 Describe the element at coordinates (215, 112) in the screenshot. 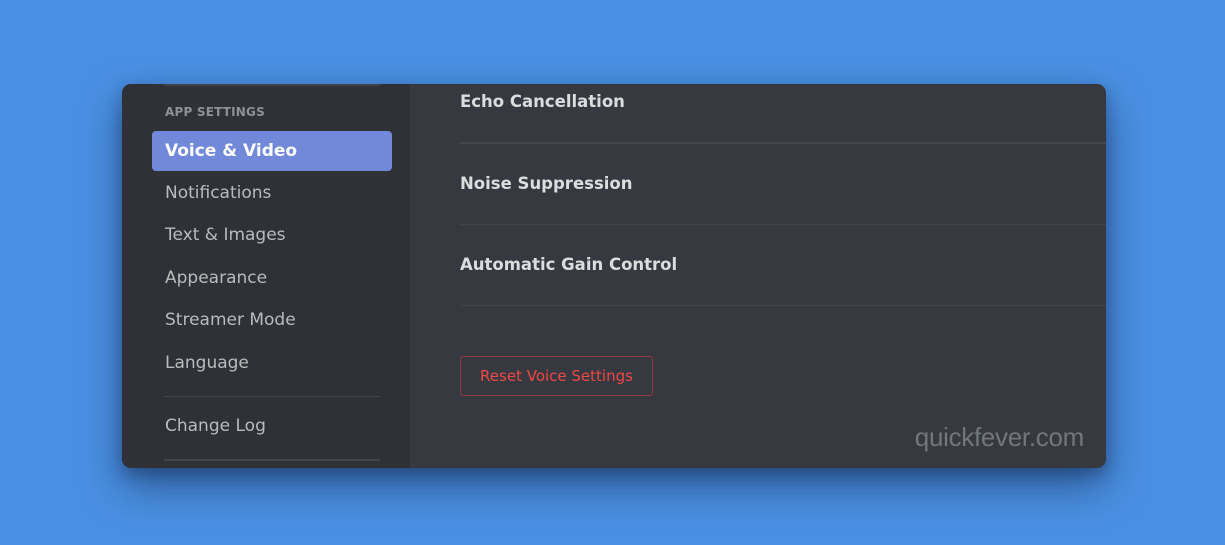

I see `sidebar-section-header: APP SETTINGS` at that location.